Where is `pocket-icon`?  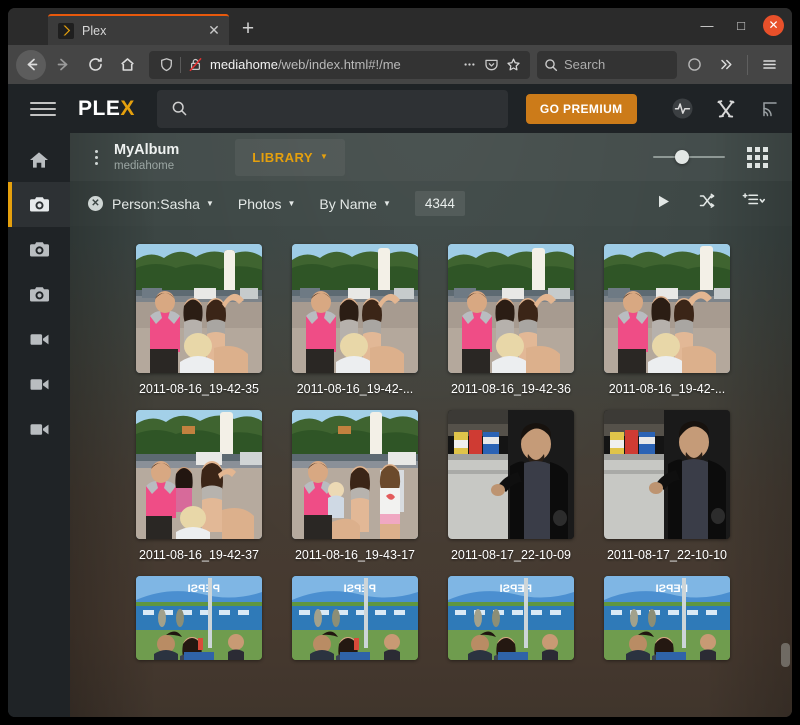
pocket-icon is located at coordinates (491, 65).